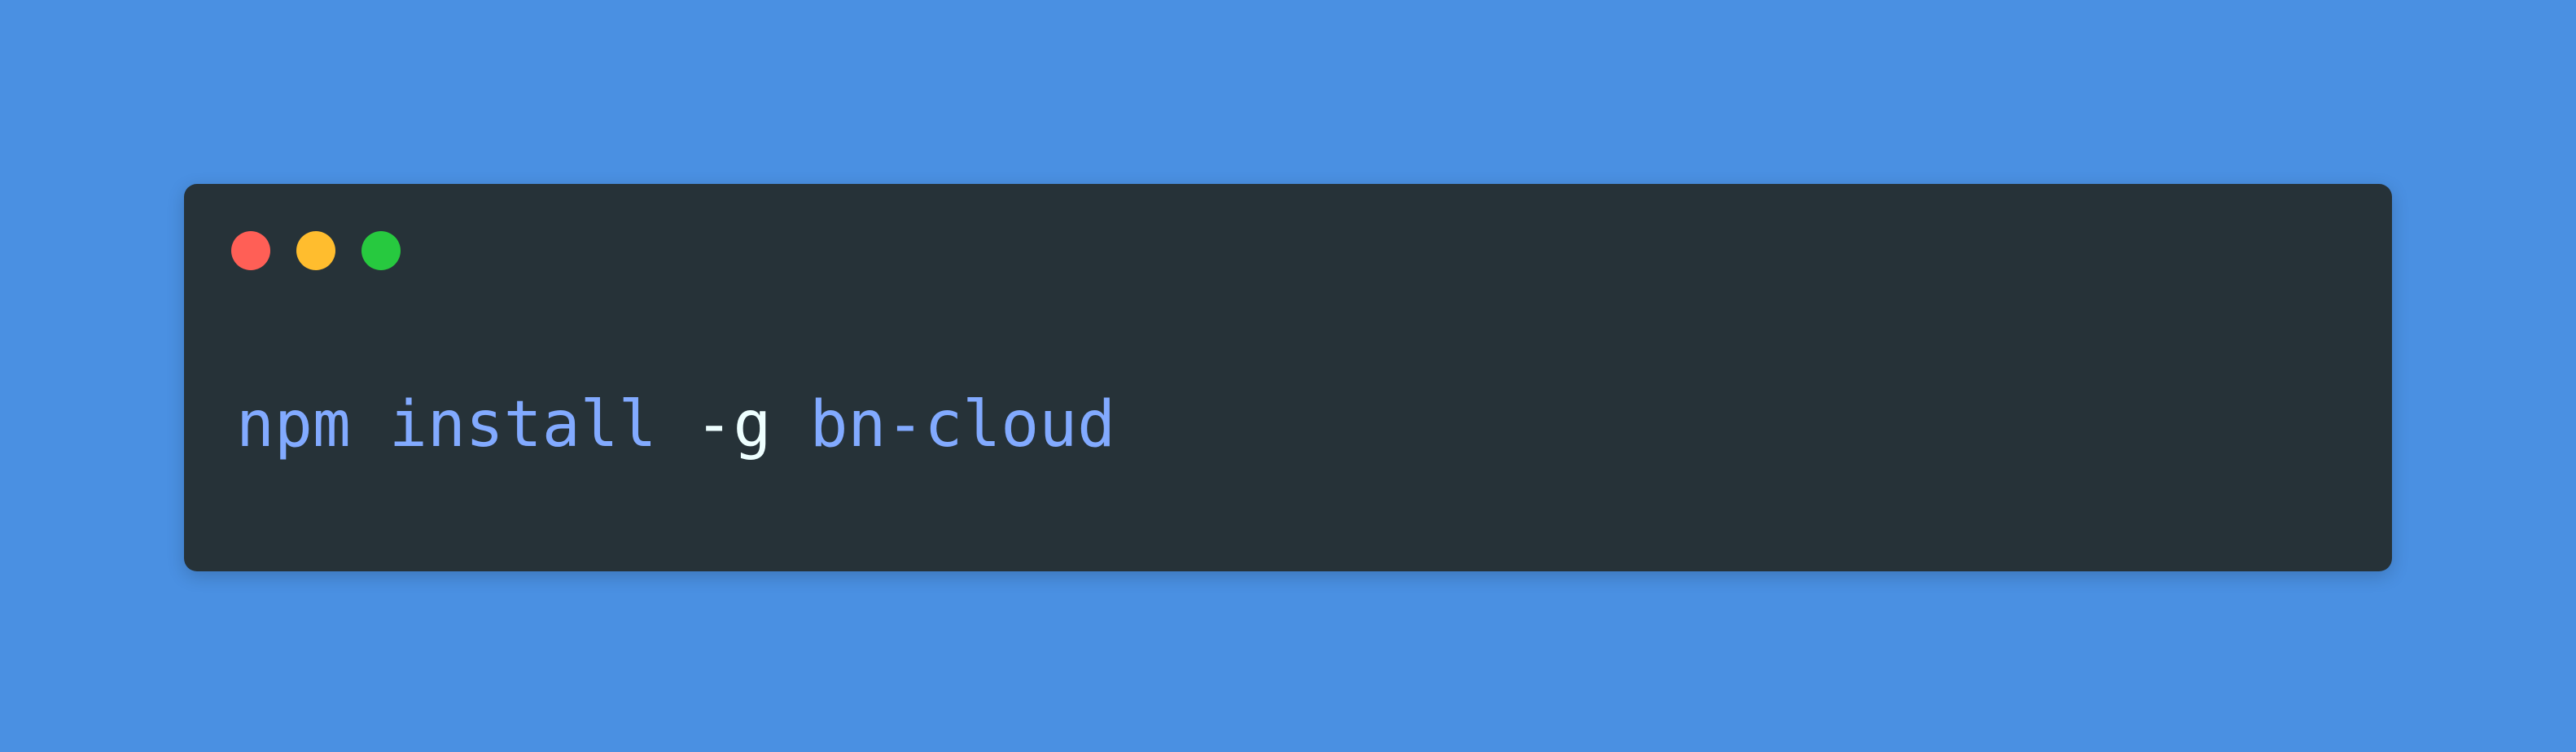 Image resolution: width=2576 pixels, height=752 pixels. I want to click on code-subcommand: install, so click(522, 424).